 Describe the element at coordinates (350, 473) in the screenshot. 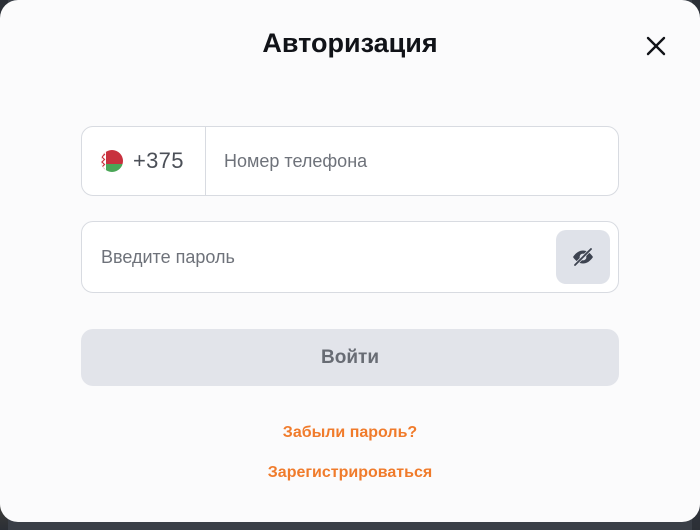

I see `register-link: Зарегистрироваться` at that location.